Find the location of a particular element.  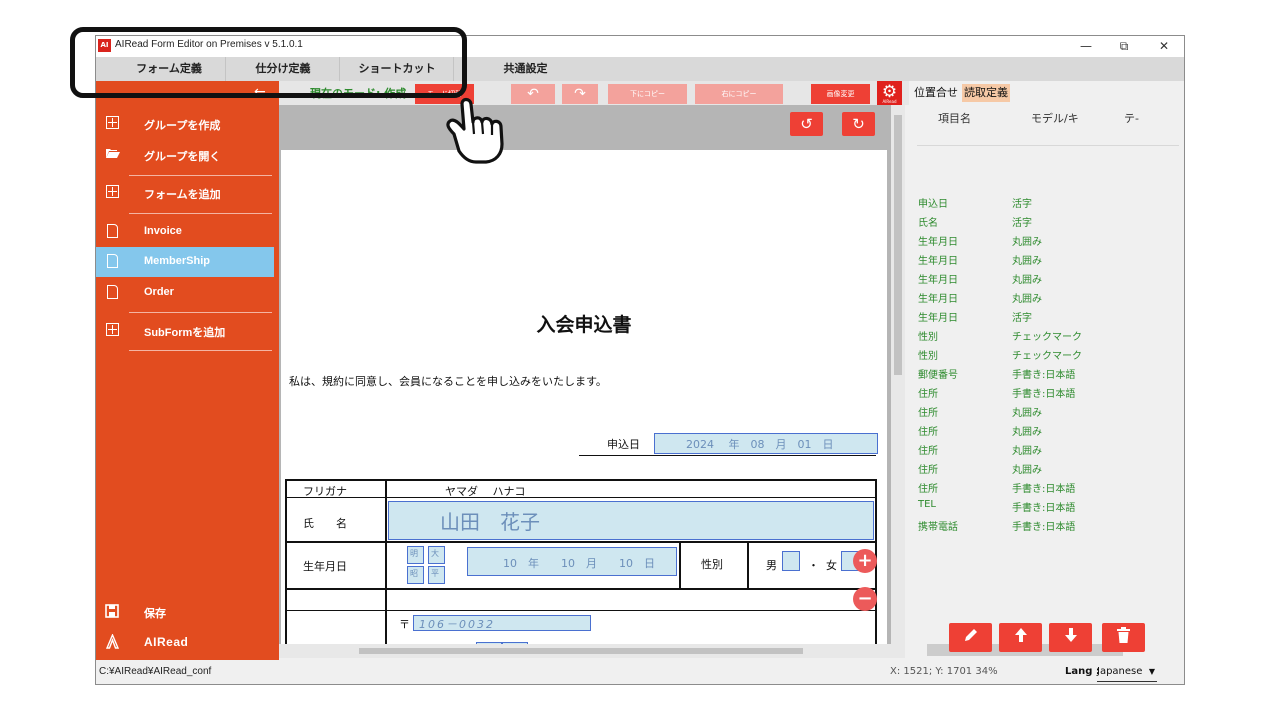

arrow-down-icon is located at coordinates (1070, 635).